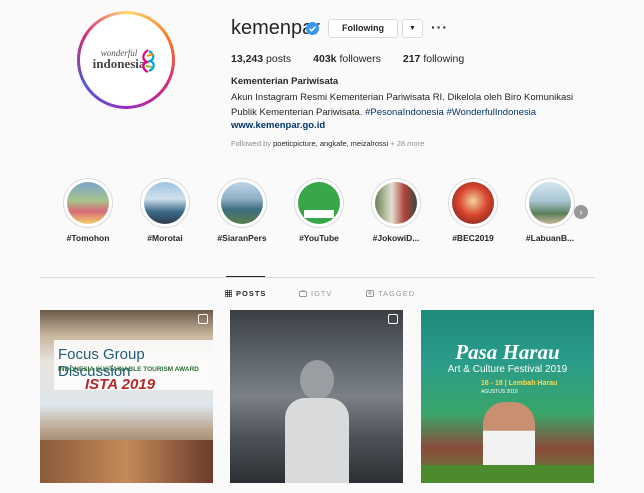  Describe the element at coordinates (278, 125) in the screenshot. I see `profile-website-link: www.kemenpar.go.id` at that location.